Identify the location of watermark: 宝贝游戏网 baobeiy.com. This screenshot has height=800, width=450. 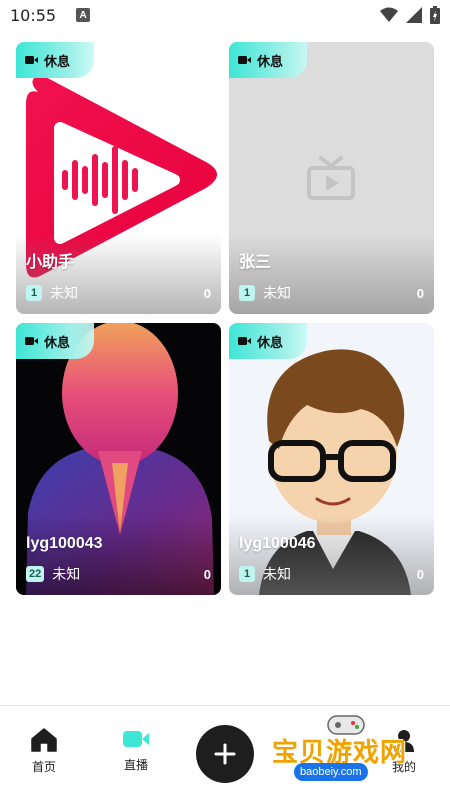
(352, 750).